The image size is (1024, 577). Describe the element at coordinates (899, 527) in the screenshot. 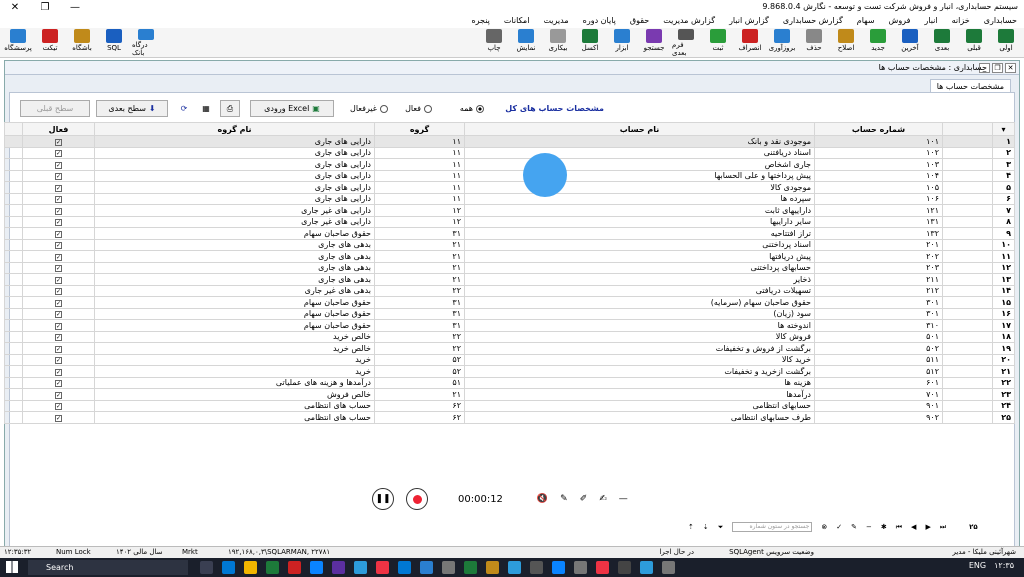

I see `last-icon: ⏮` at that location.